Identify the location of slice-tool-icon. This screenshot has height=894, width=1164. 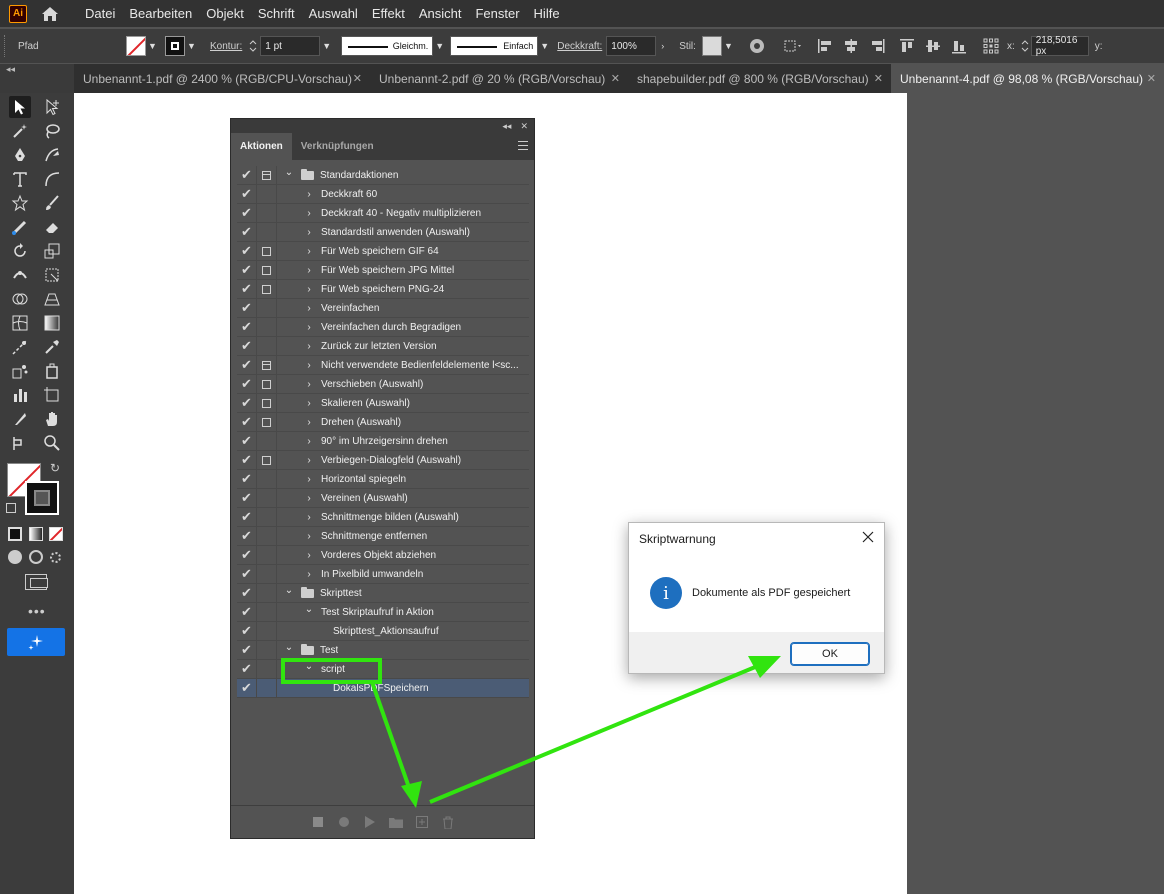
(20, 419).